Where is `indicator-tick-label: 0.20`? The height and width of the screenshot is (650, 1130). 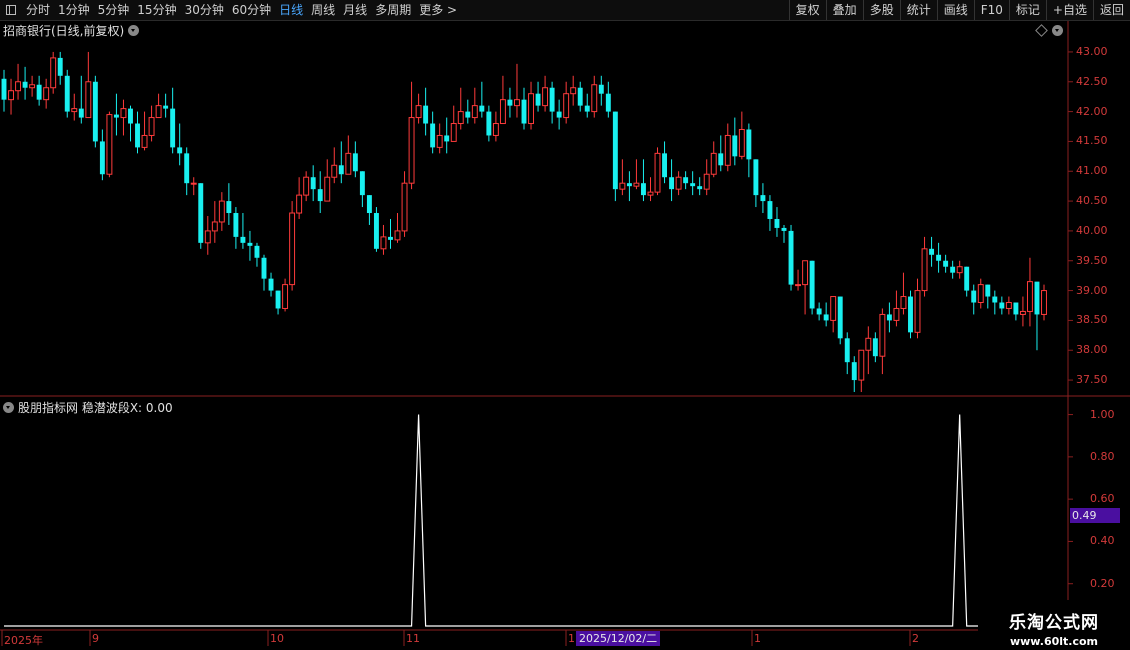
indicator-tick-label: 0.20 is located at coordinates (1102, 583).